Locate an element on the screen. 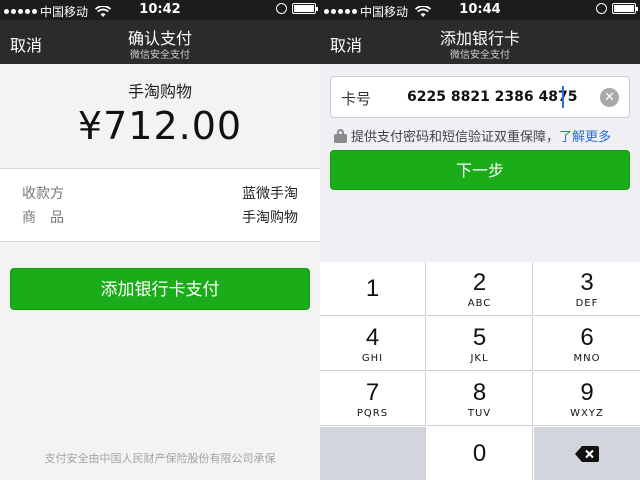 Image resolution: width=640 pixels, height=480 pixels. key-digit: 3 is located at coordinates (587, 282).